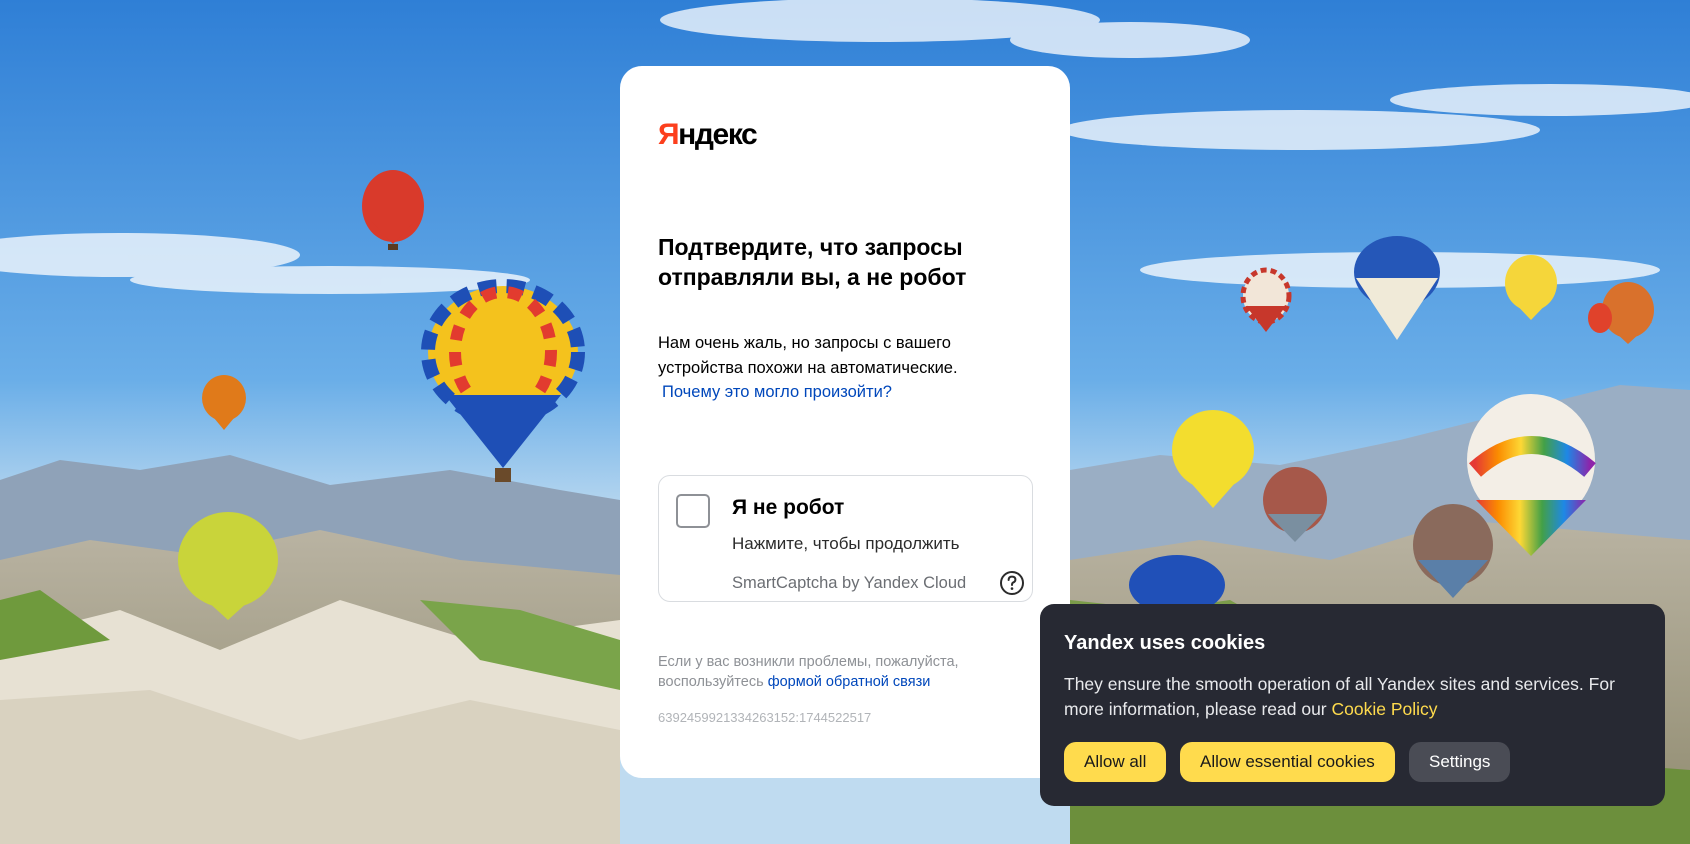 This screenshot has height=844, width=1690. Describe the element at coordinates (788, 507) in the screenshot. I see `captcha-title: Я не робот` at that location.